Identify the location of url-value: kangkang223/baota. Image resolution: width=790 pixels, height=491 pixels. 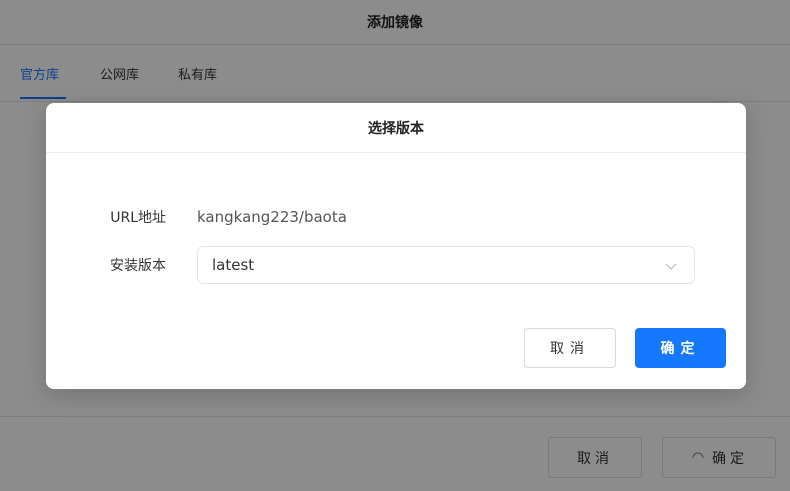
(272, 217).